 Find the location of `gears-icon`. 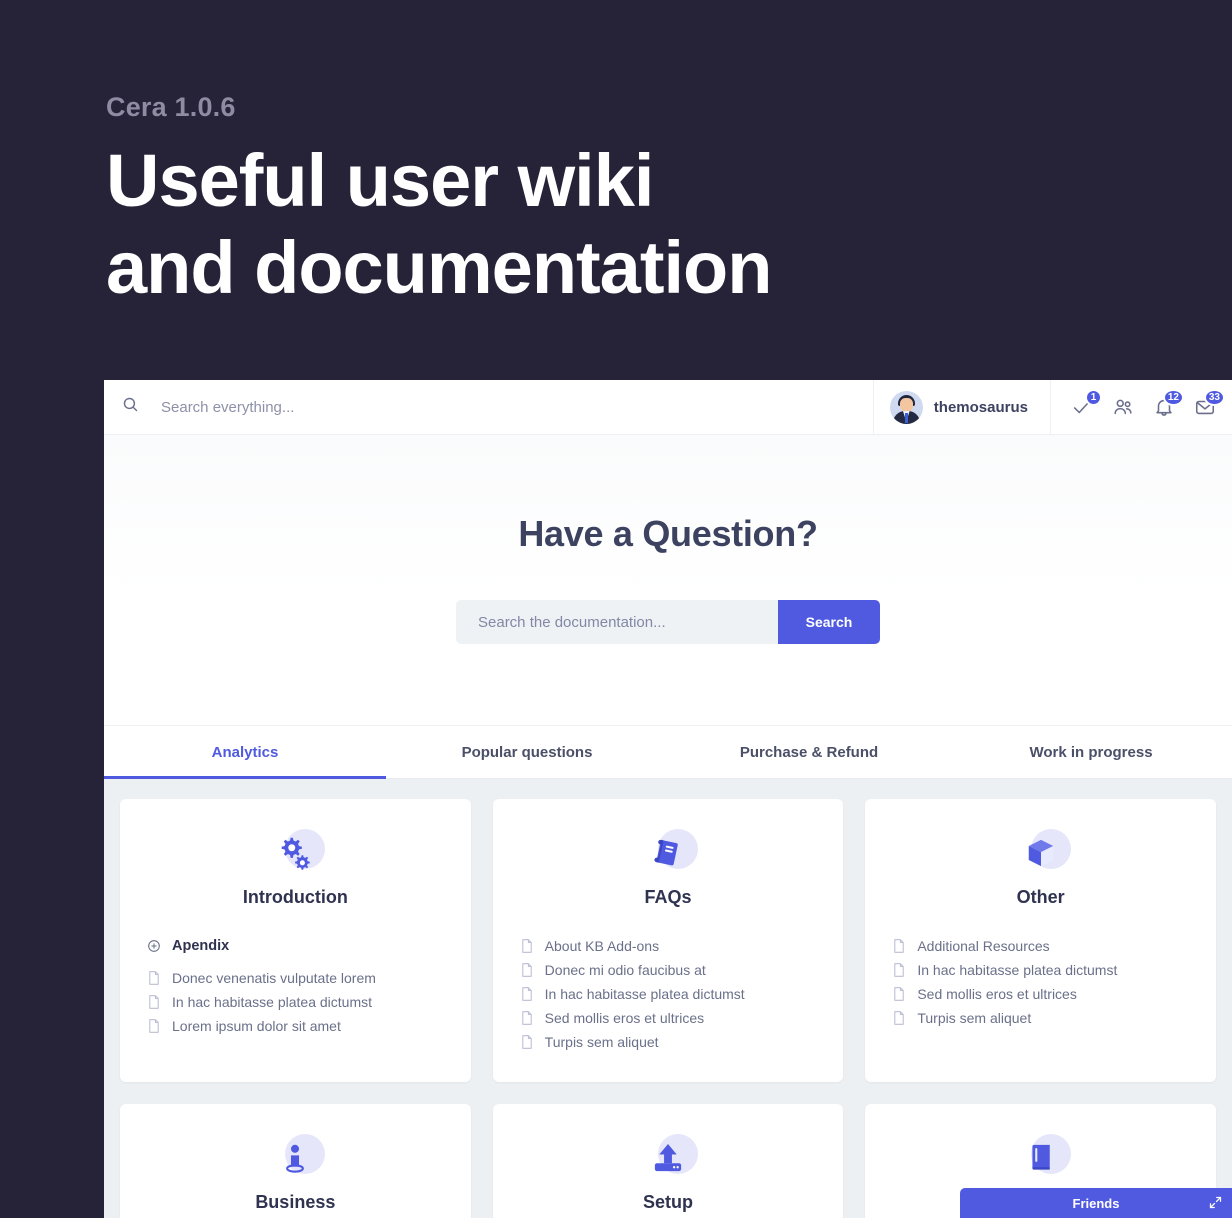

gears-icon is located at coordinates (295, 853).